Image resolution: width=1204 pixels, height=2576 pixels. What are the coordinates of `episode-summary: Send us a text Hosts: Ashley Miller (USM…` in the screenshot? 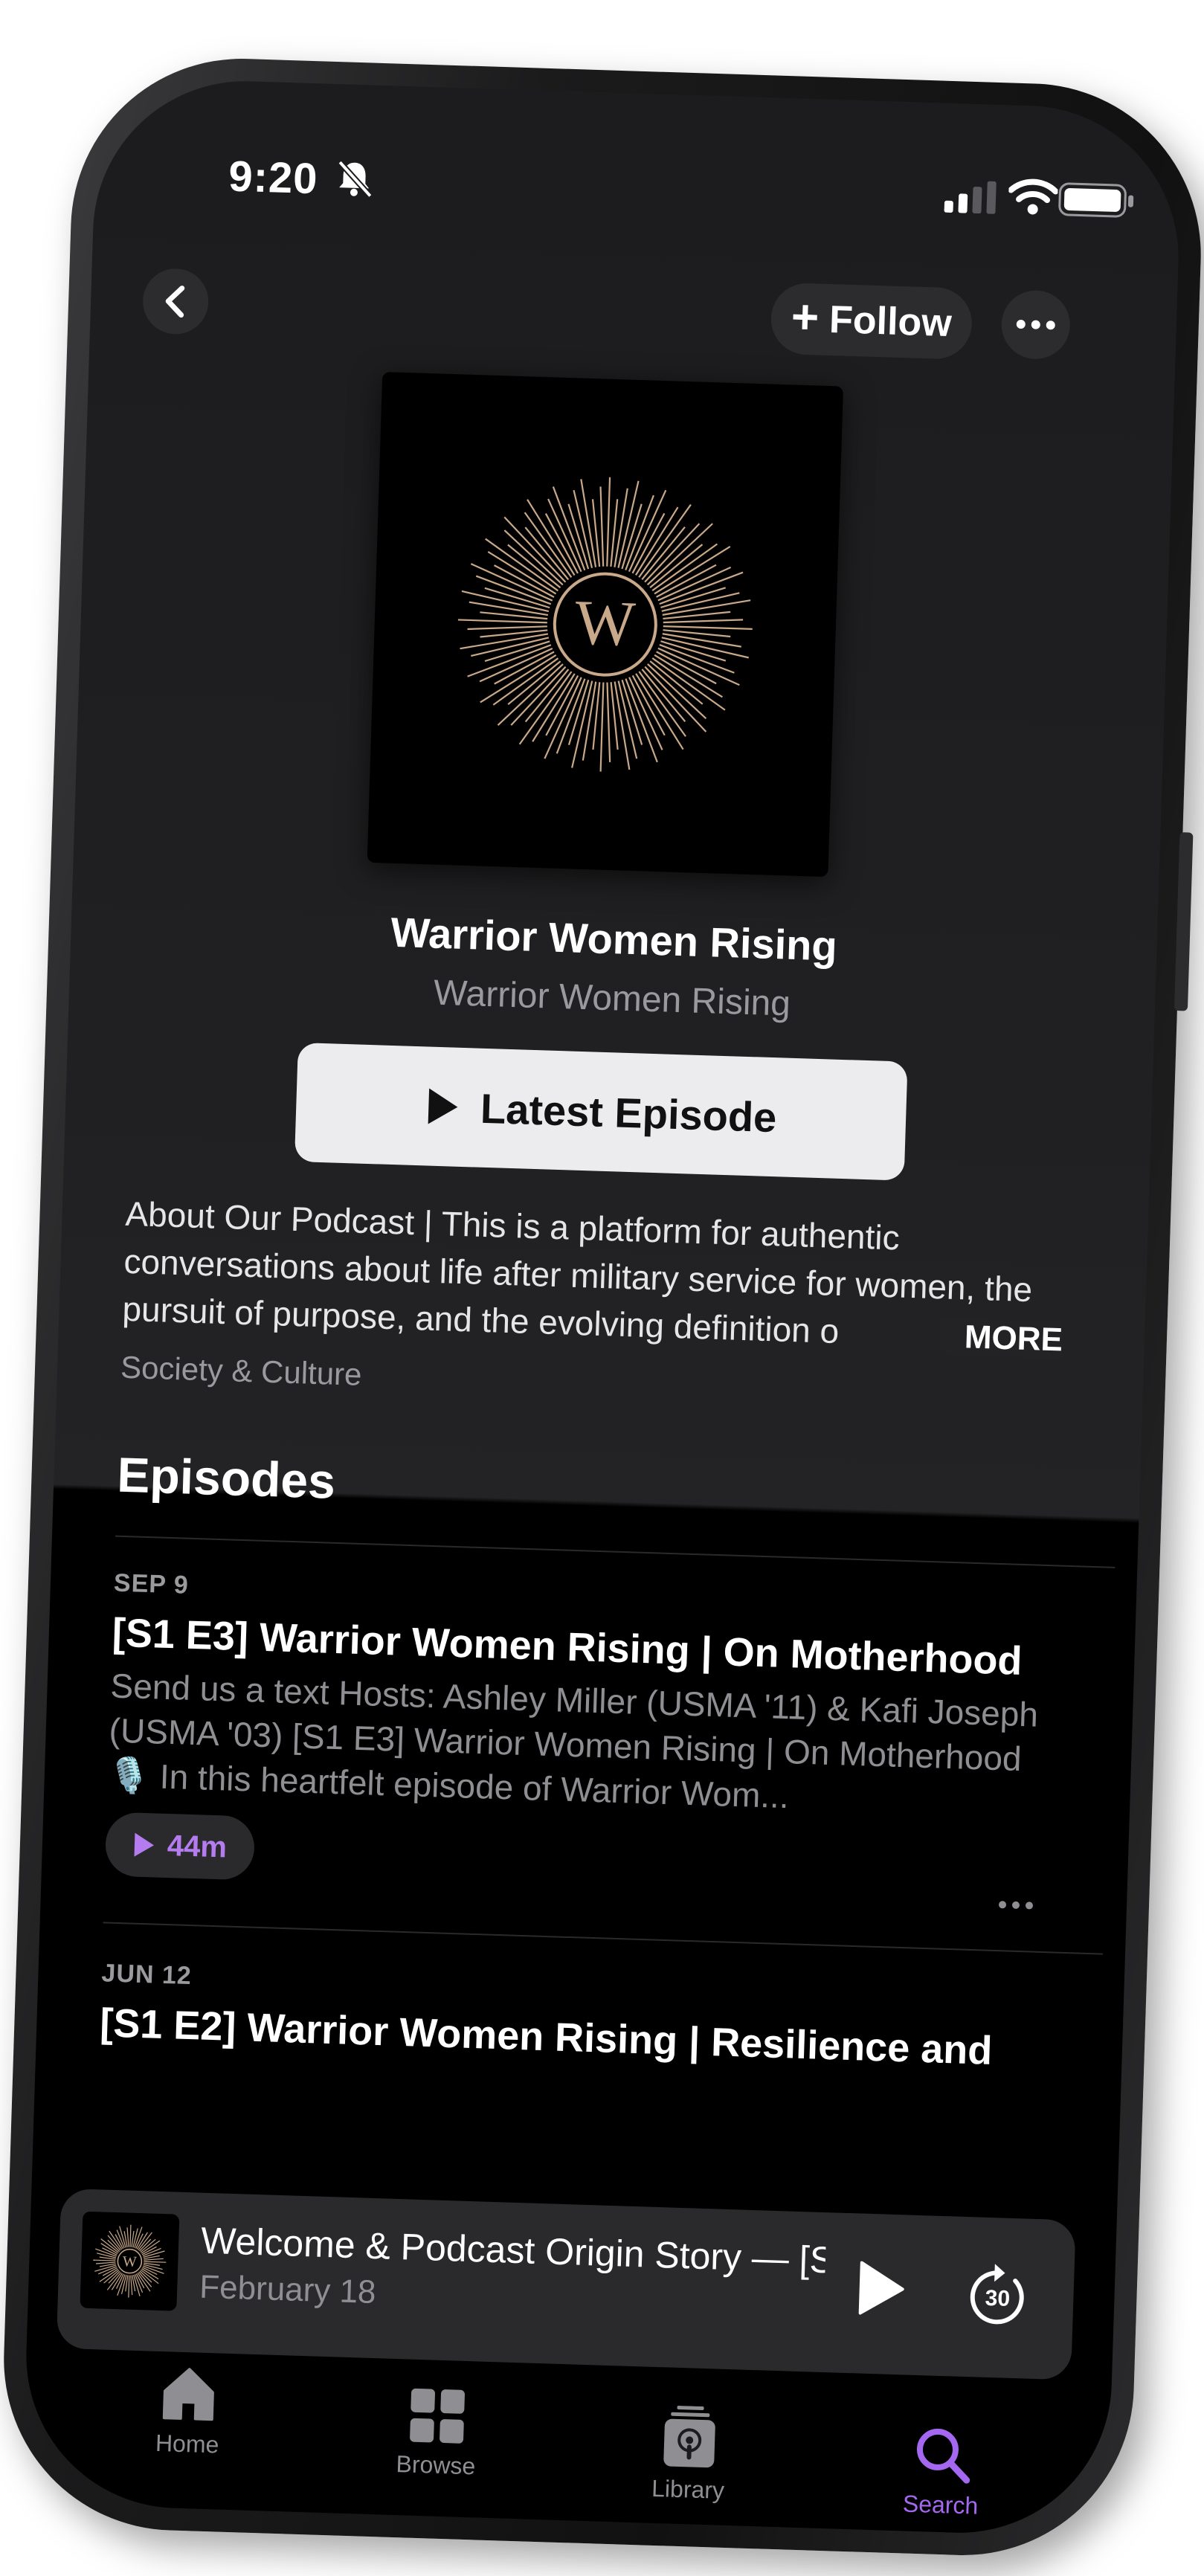 It's located at (573, 1741).